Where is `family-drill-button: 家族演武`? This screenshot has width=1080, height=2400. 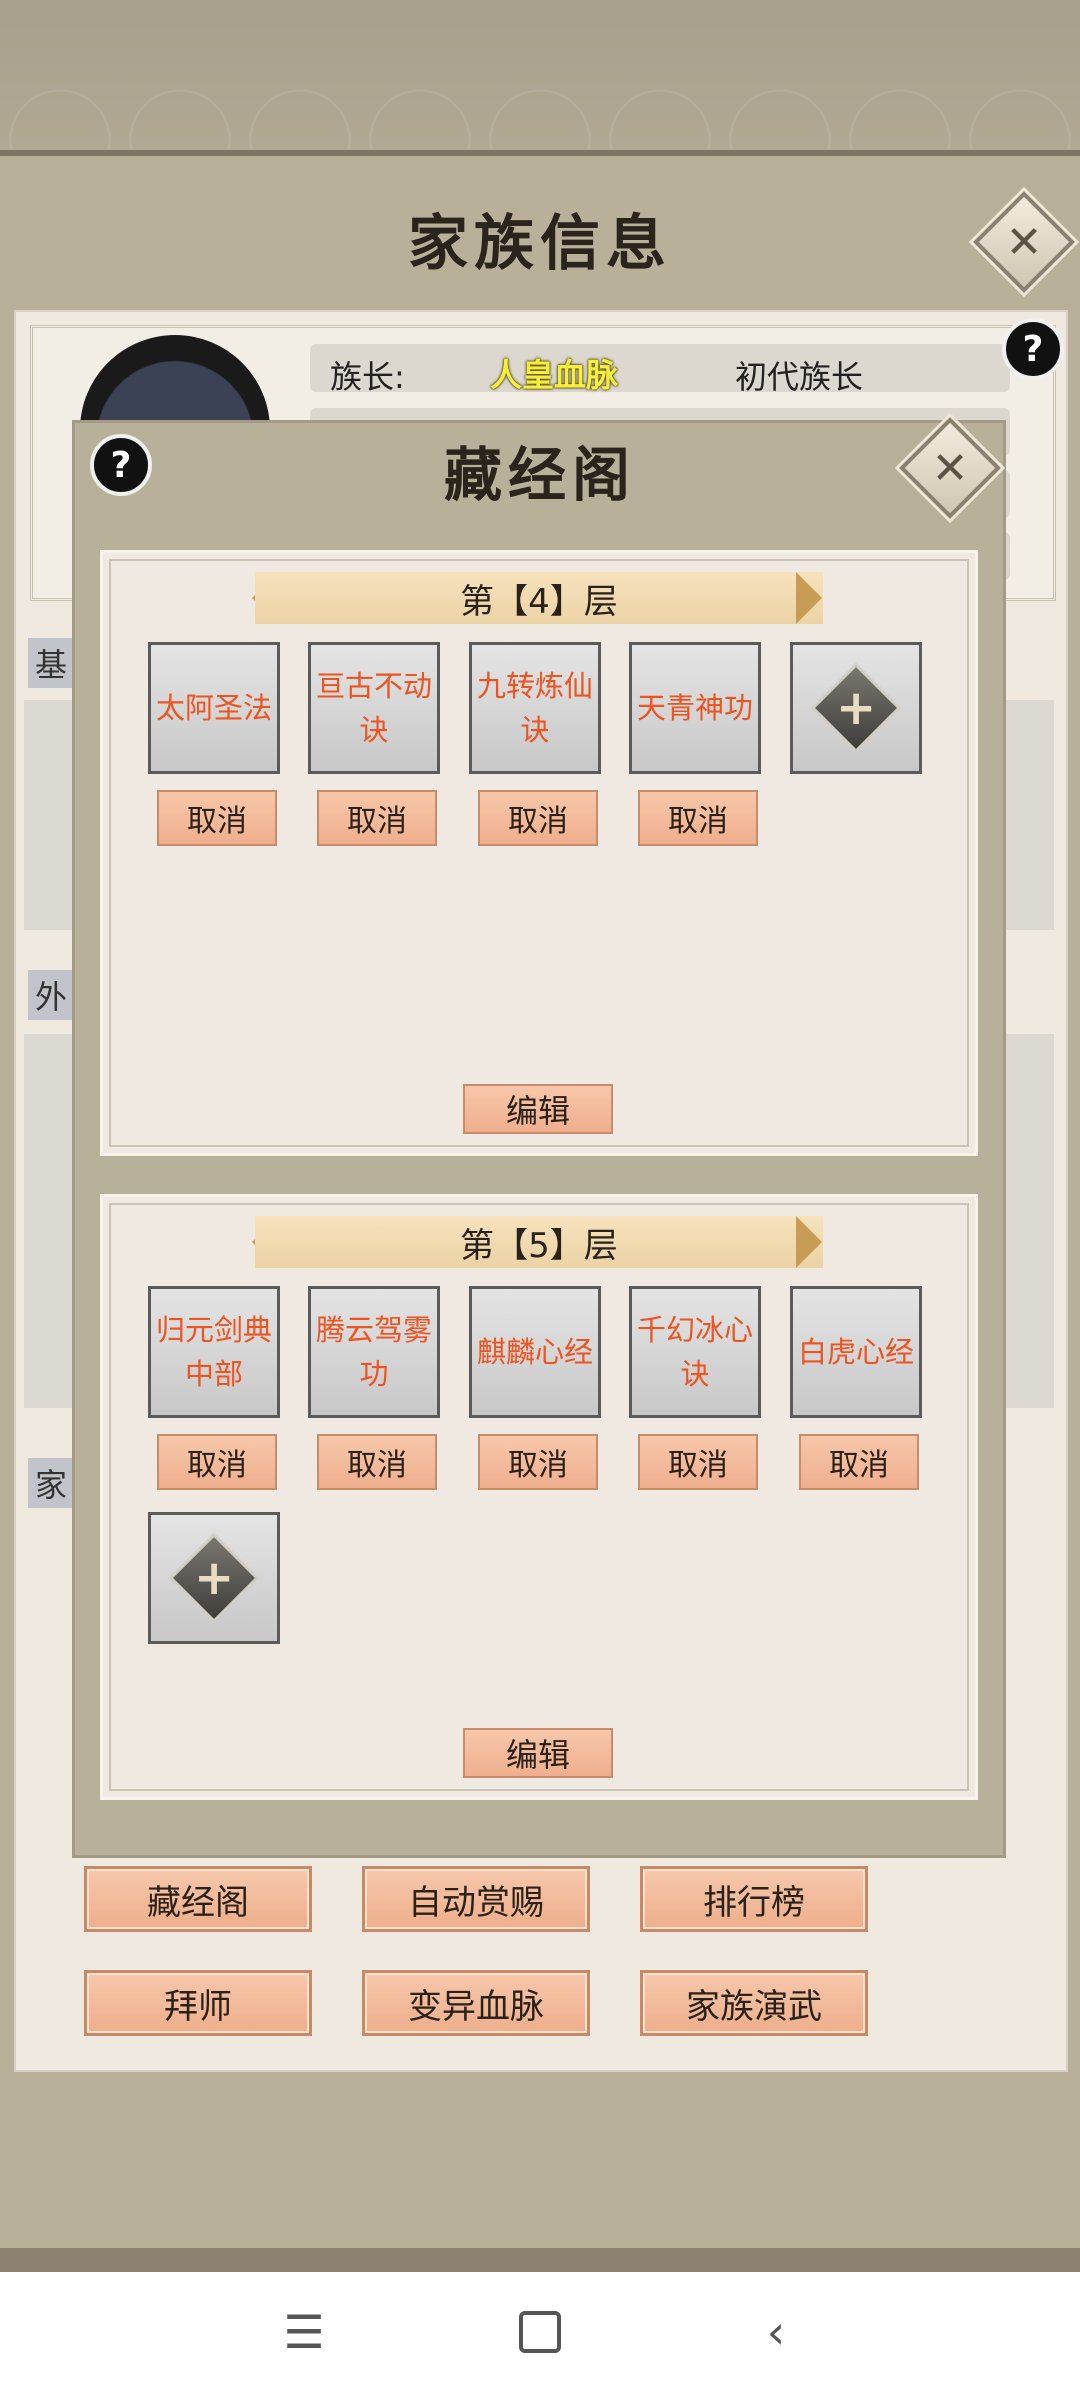
family-drill-button: 家族演武 is located at coordinates (754, 2003).